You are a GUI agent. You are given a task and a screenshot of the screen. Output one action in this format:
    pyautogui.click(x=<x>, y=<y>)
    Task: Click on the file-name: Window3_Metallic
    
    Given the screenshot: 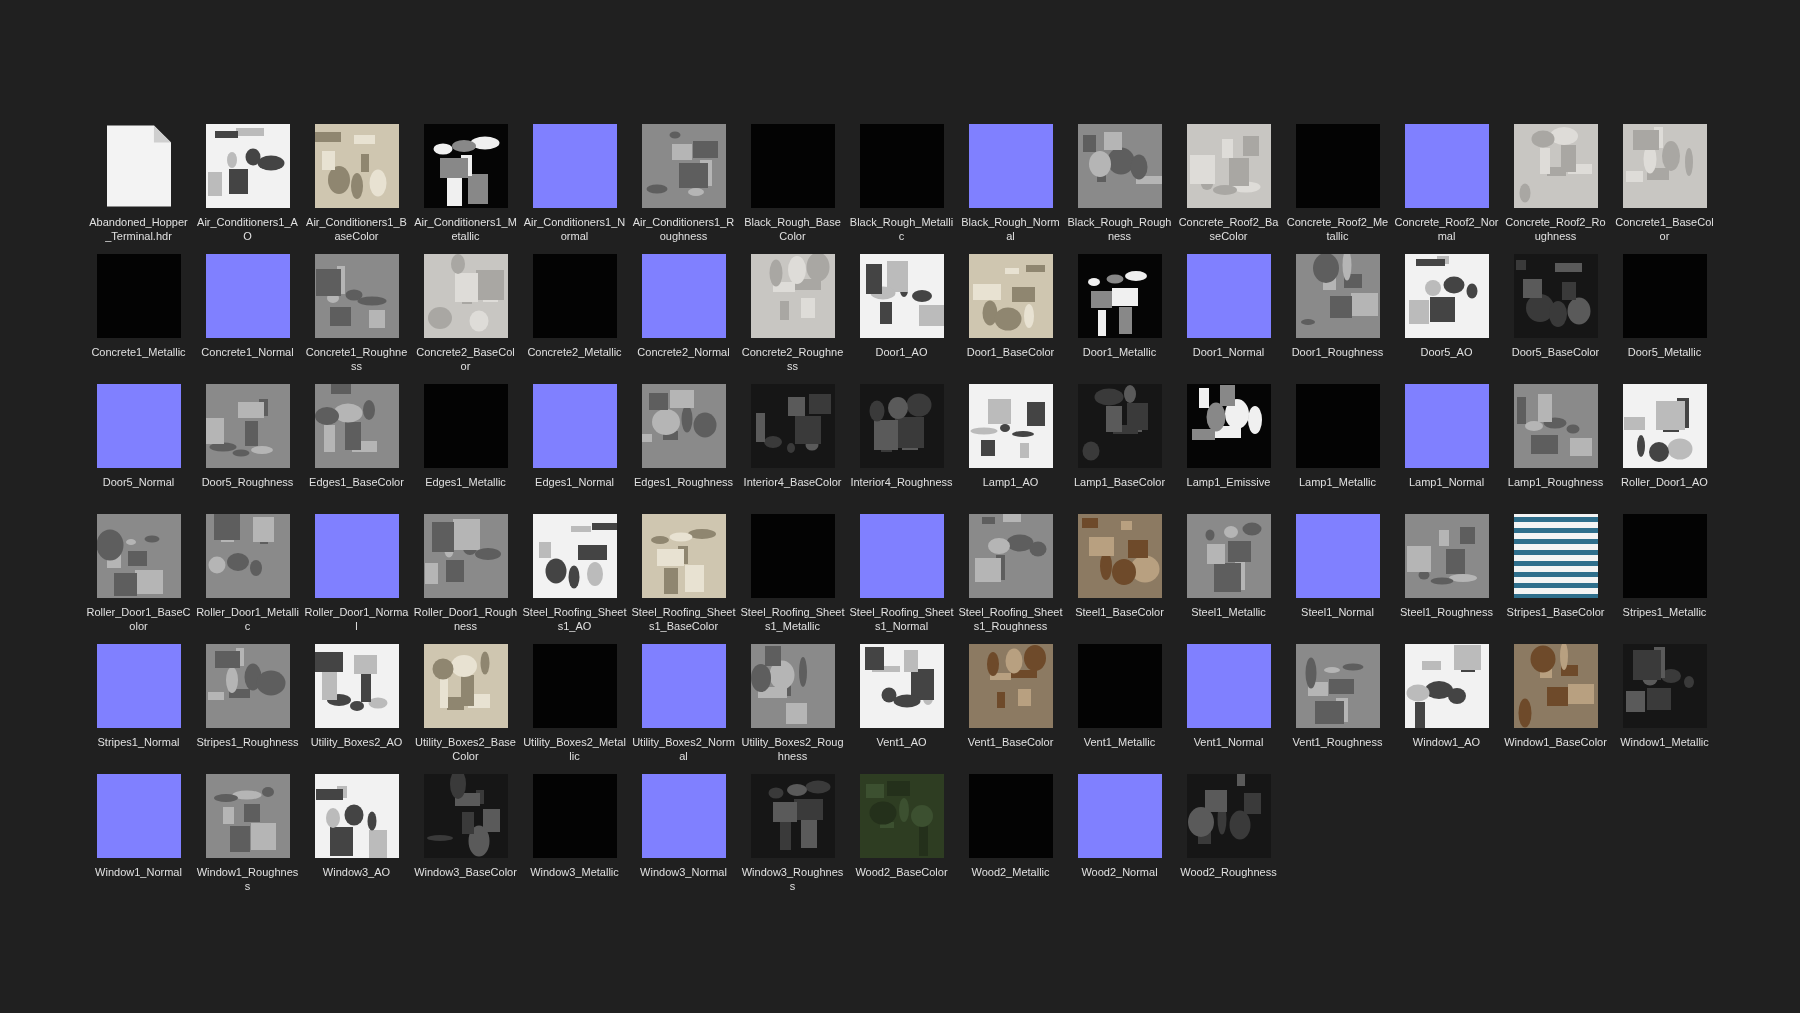 What is the action you would take?
    pyautogui.click(x=574, y=879)
    